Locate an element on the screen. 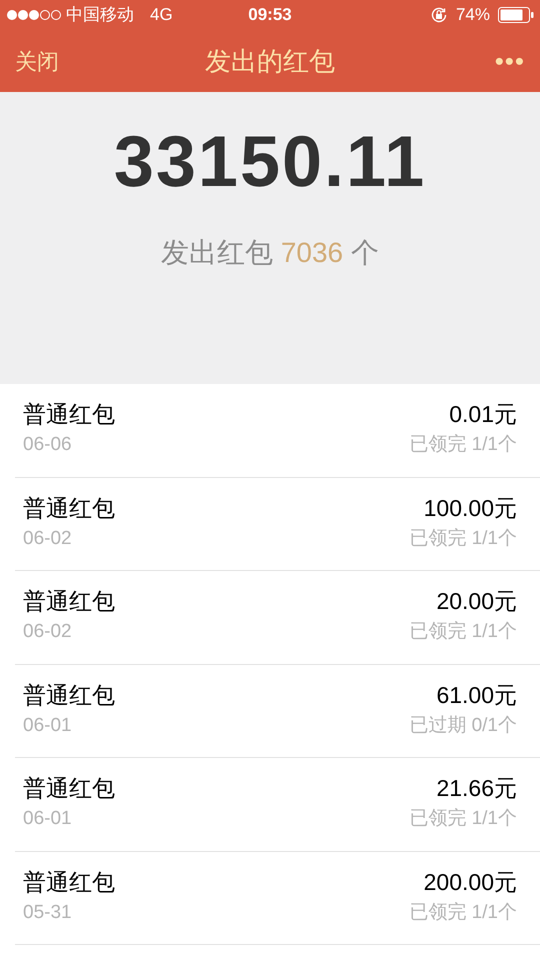  rotation-lock-icon is located at coordinates (439, 15).